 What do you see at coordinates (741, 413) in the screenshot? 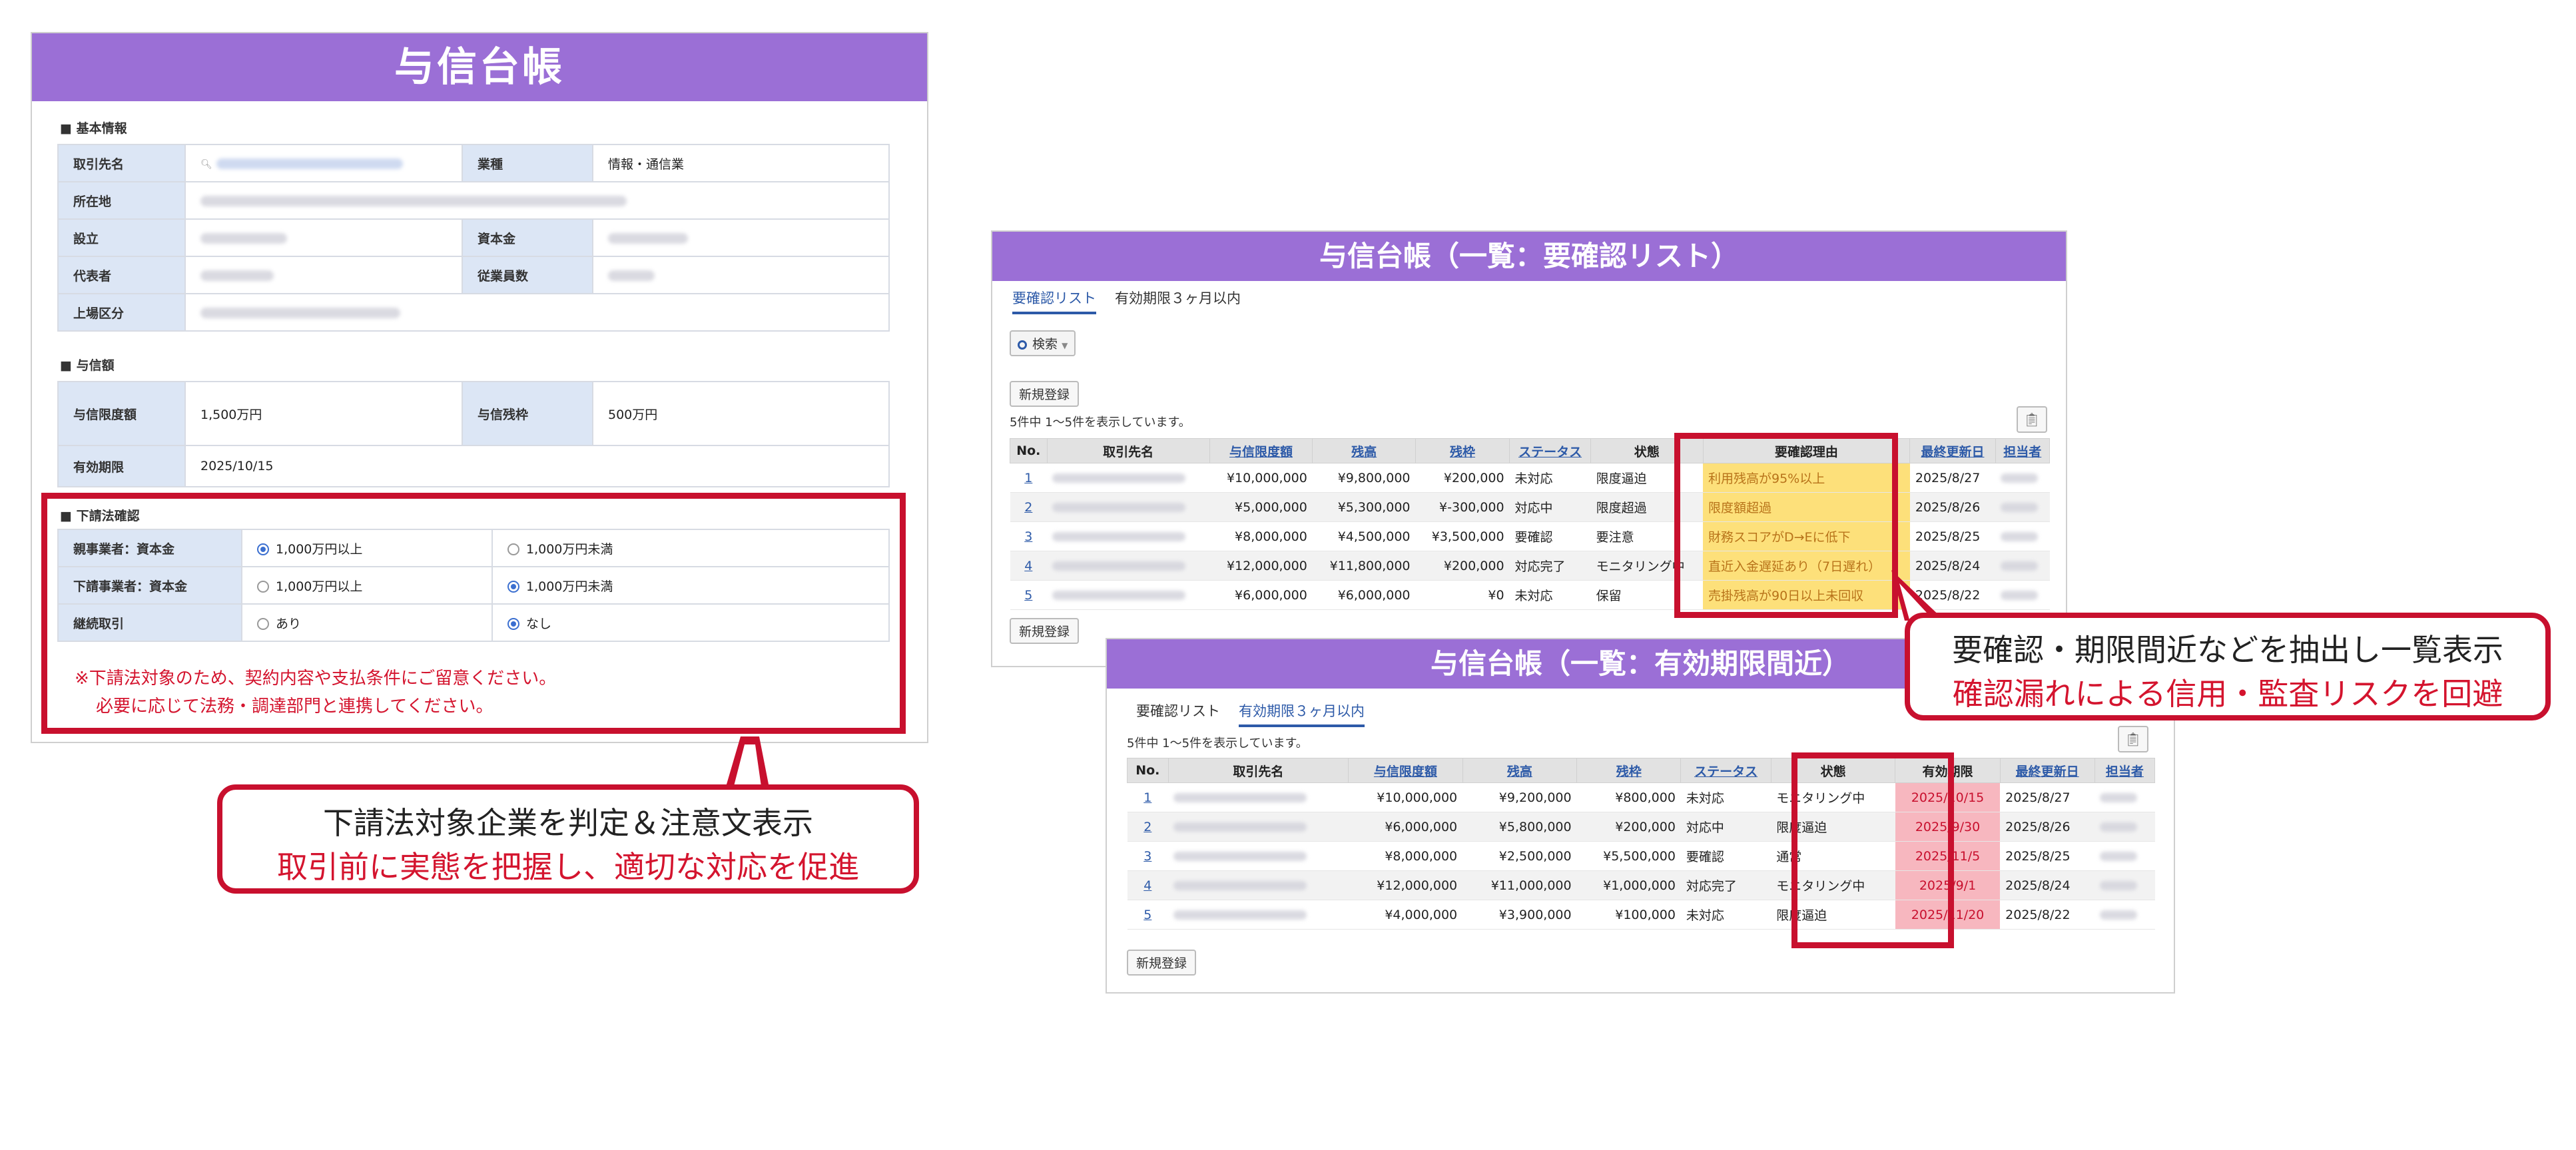
I see `balance-value: 500万円` at bounding box center [741, 413].